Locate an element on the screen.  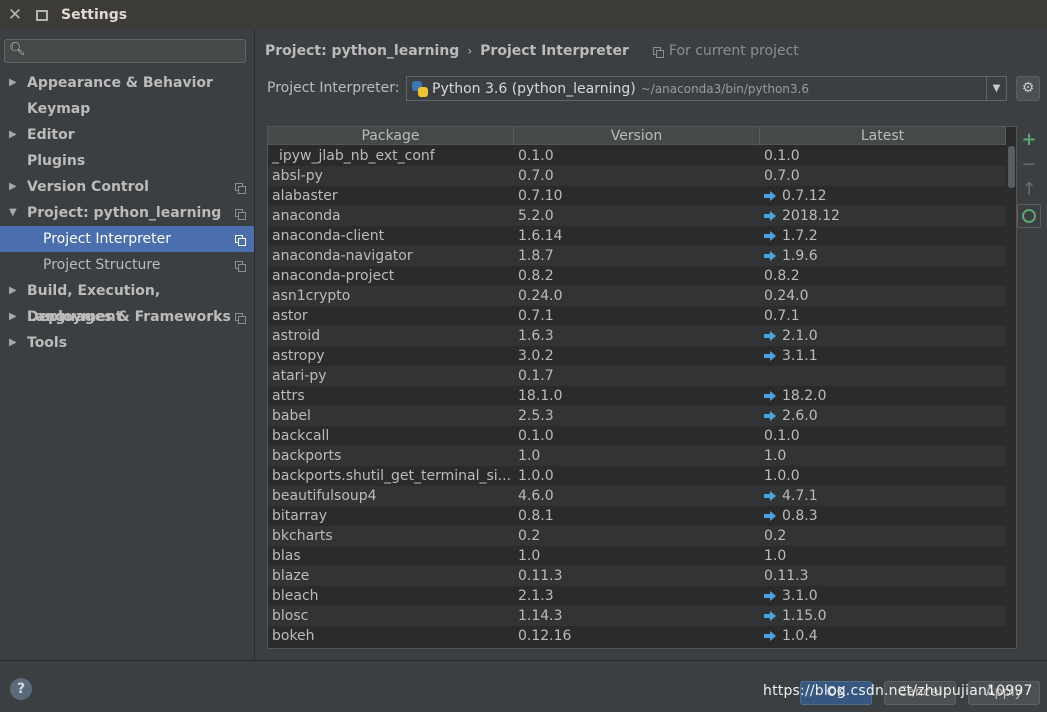
maximize-icon is located at coordinates (42, 15).